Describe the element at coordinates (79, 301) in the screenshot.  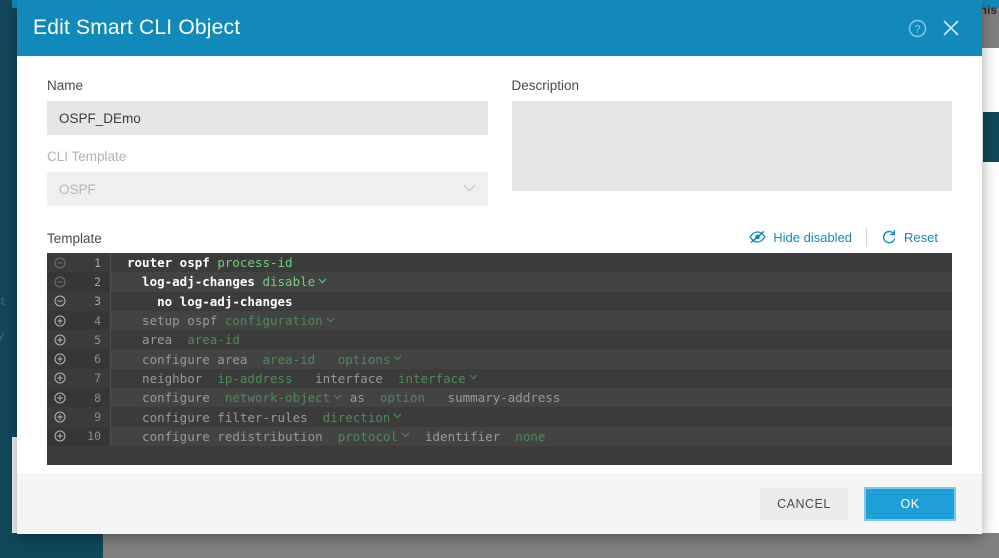
I see `code-gutter: 3` at that location.